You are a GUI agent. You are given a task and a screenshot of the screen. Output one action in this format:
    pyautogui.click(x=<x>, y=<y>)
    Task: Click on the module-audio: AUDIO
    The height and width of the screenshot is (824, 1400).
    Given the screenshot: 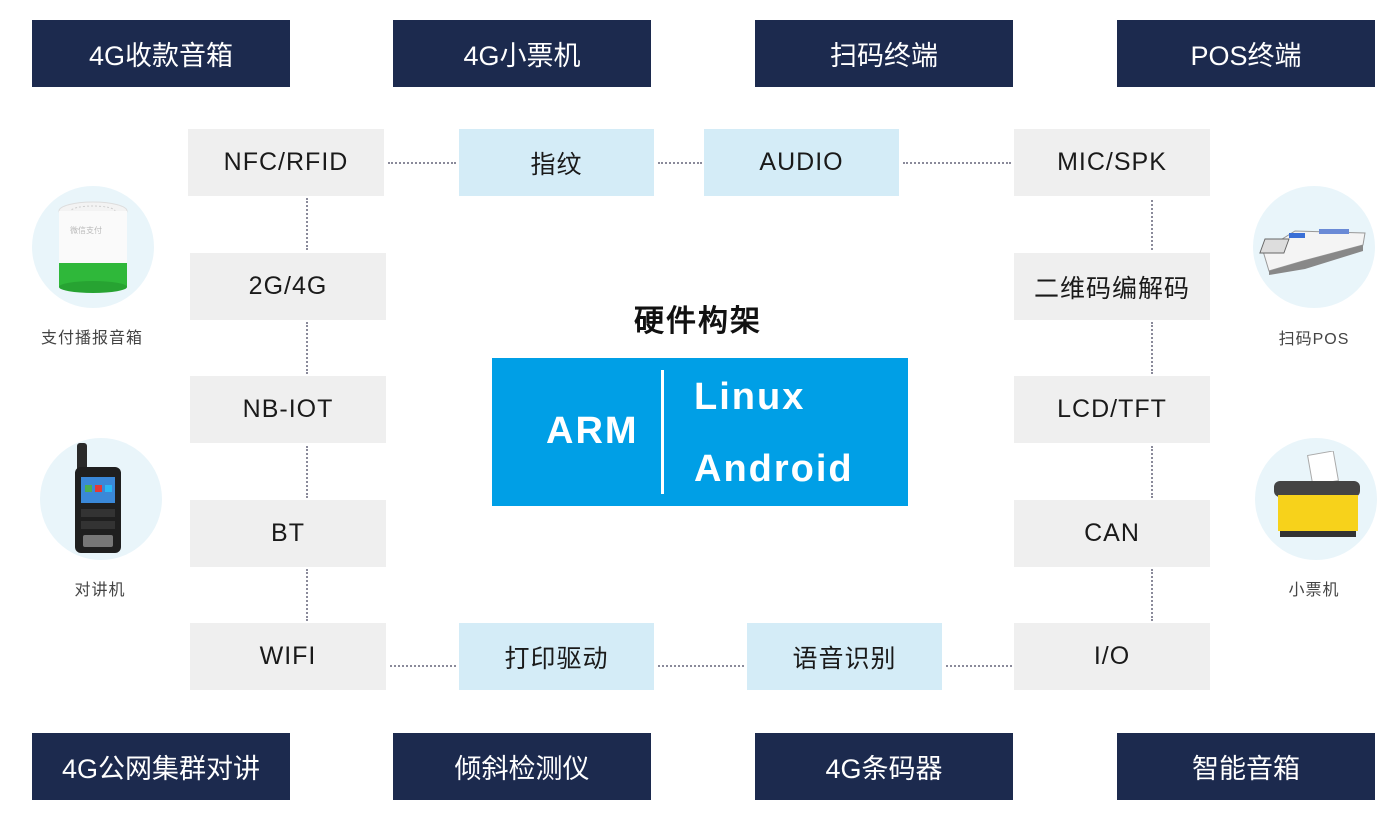 What is the action you would take?
    pyautogui.click(x=801, y=162)
    